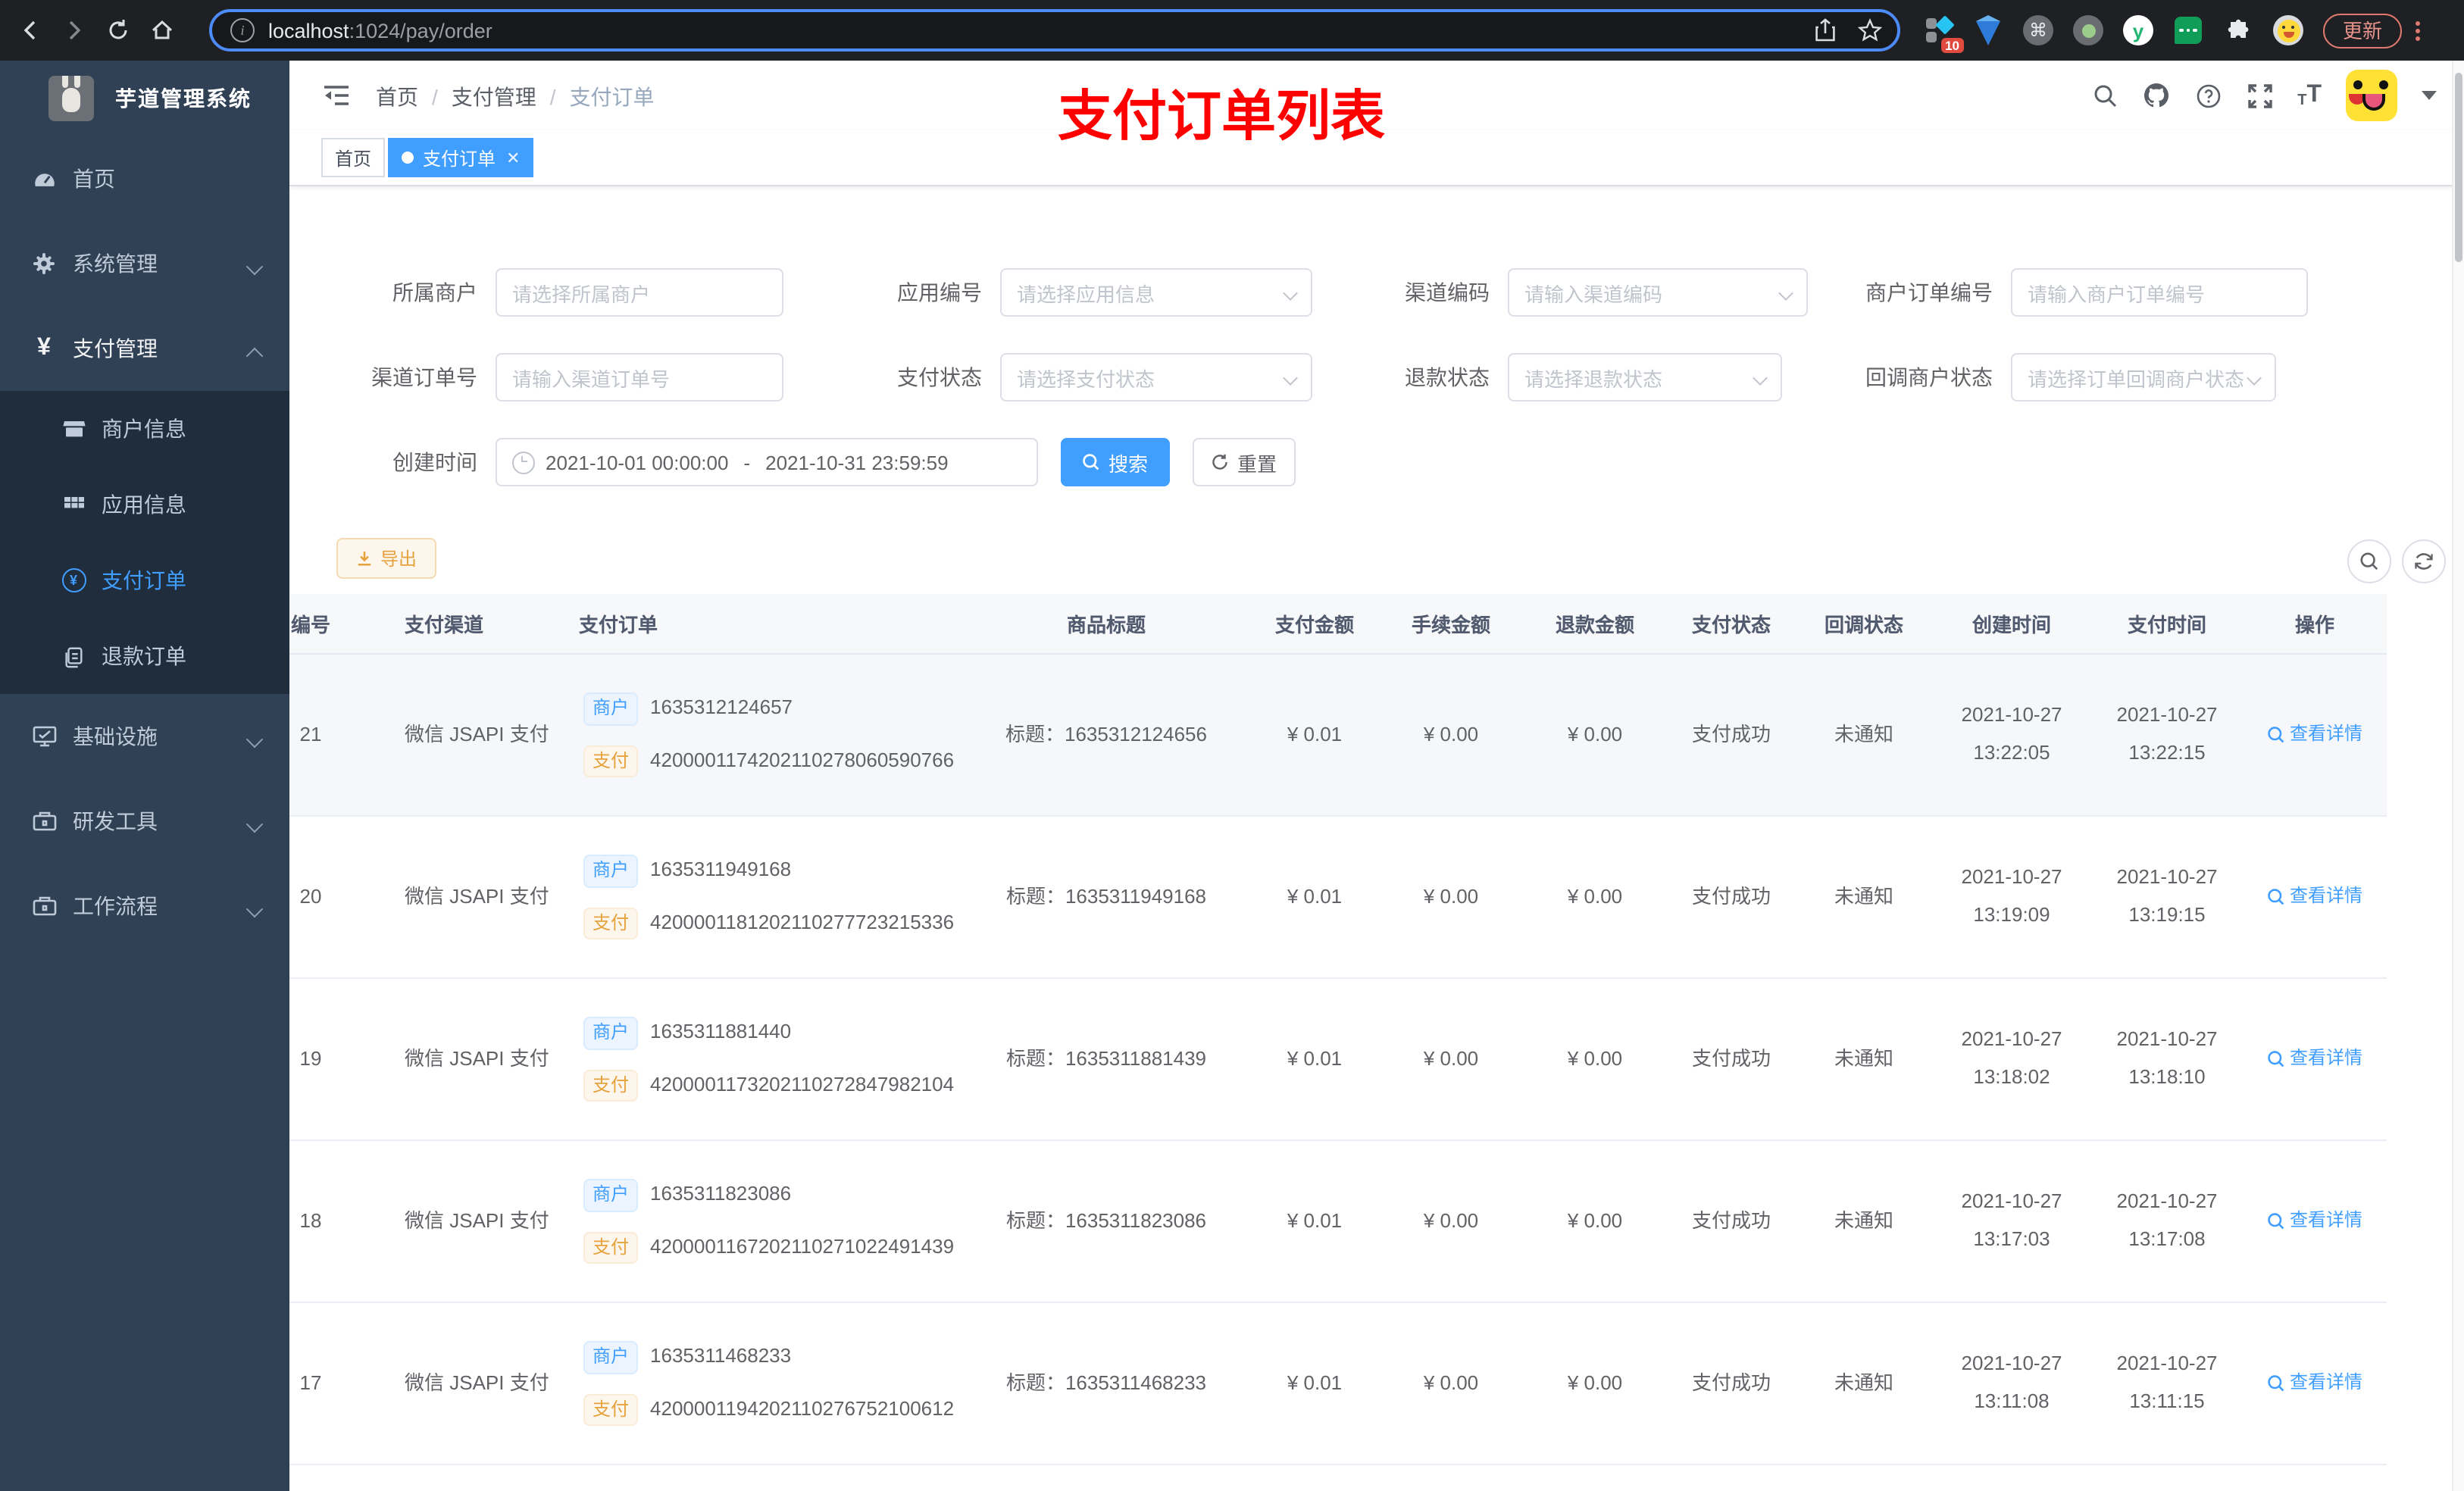 The width and height of the screenshot is (2464, 1491). I want to click on url-text: localhost:1024/pay/order, so click(380, 30).